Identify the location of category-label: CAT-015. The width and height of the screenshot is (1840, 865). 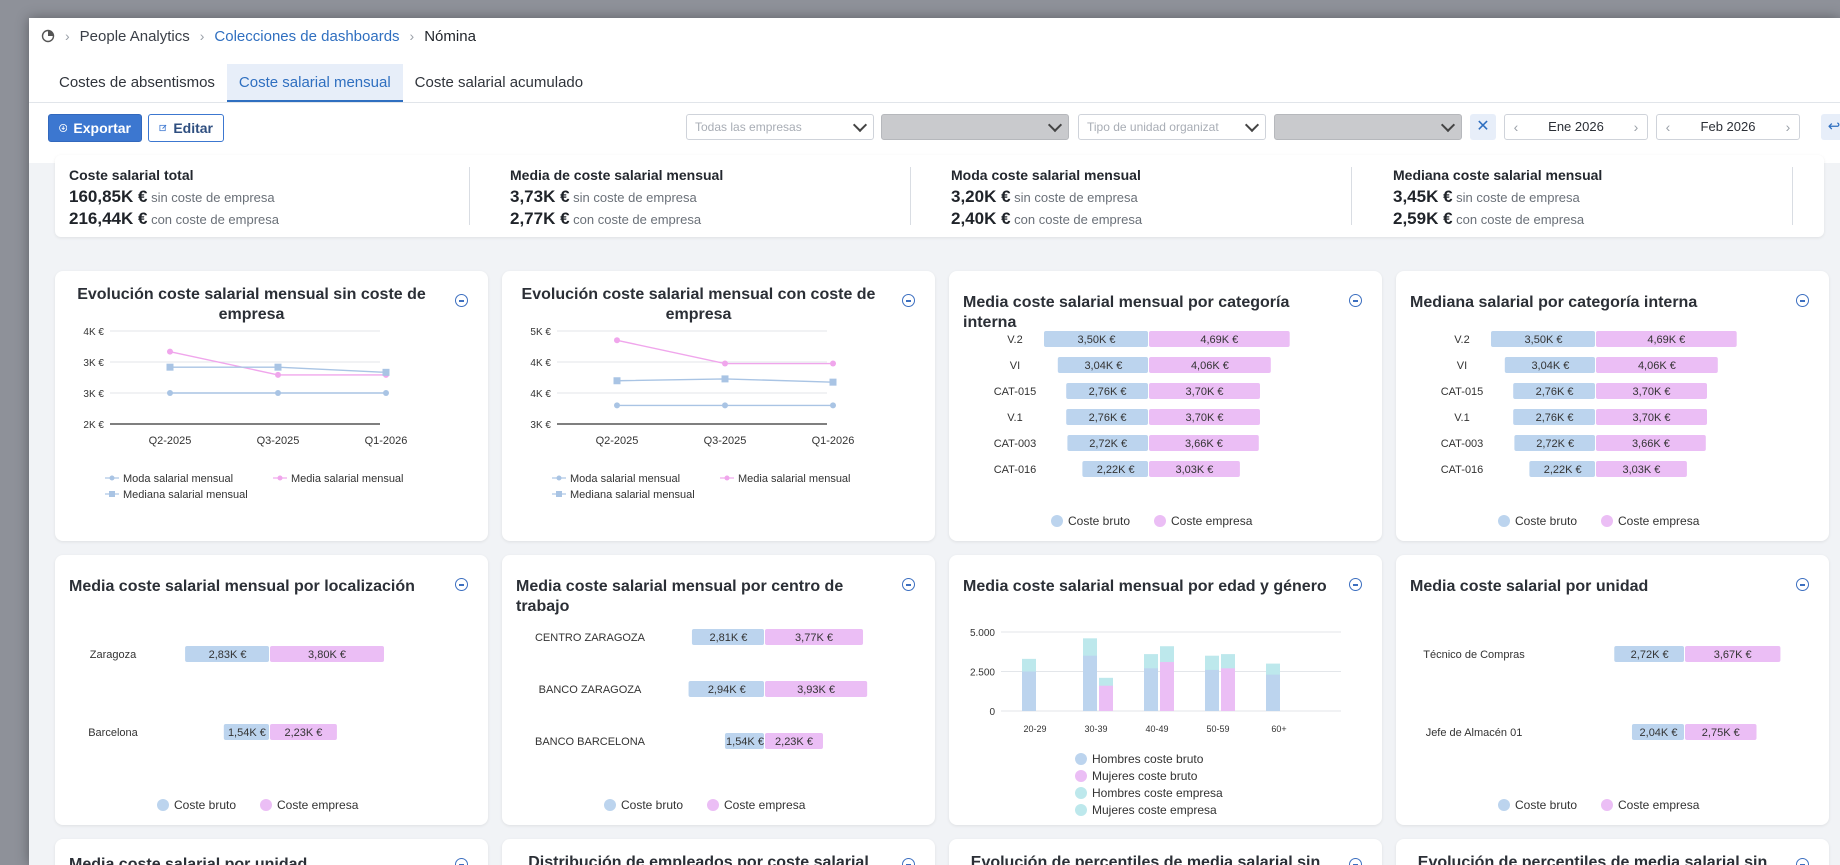
(1462, 392).